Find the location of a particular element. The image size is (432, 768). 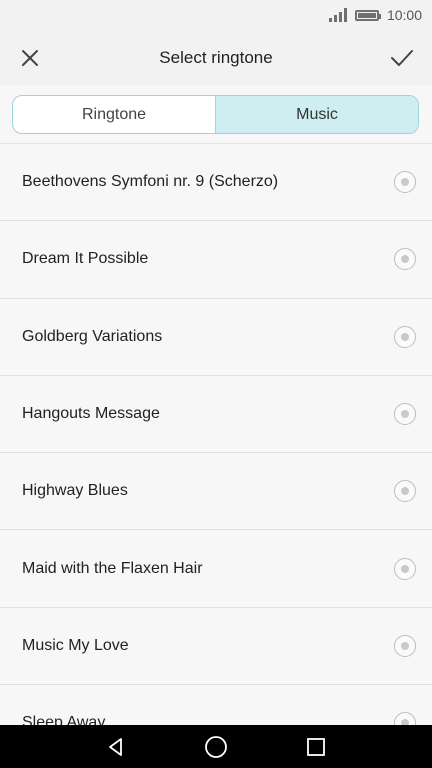

back-button is located at coordinates (116, 747).